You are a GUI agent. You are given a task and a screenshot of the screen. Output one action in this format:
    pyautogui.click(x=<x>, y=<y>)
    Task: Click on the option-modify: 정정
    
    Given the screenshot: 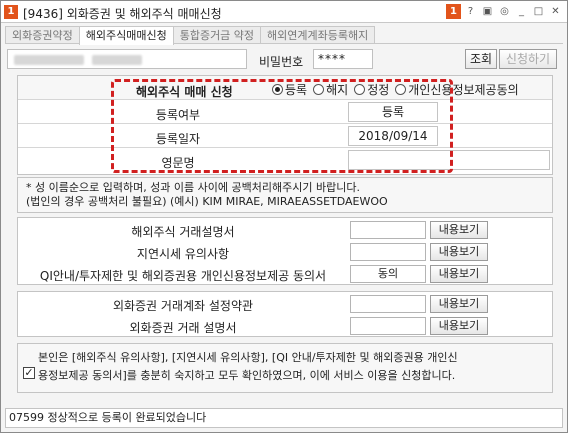 What is the action you would take?
    pyautogui.click(x=371, y=89)
    